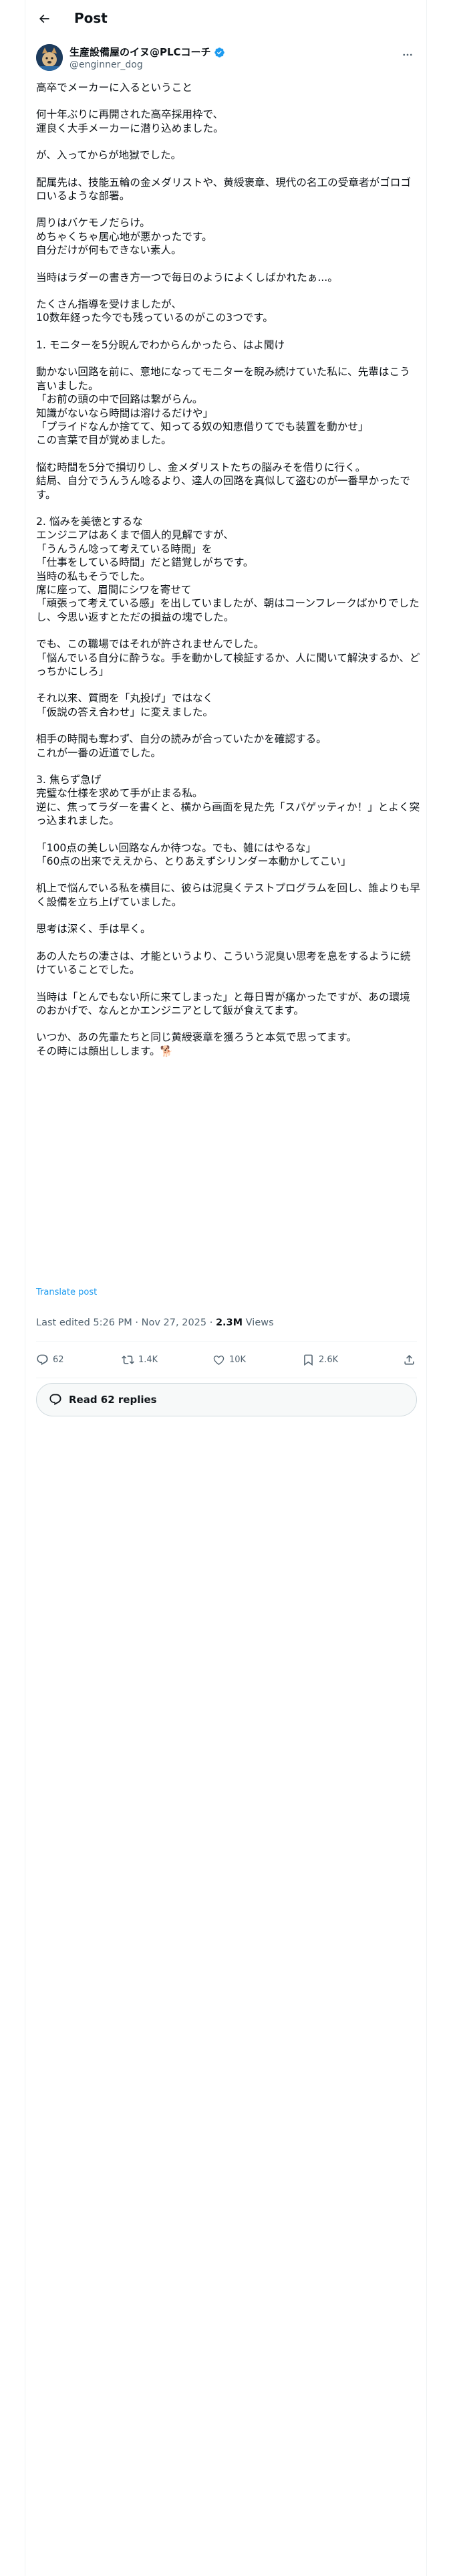 The width and height of the screenshot is (451, 2576). Describe the element at coordinates (130, 121) in the screenshot. I see `post-paragraph: 何十年ぶりに再開された高卒採用枠で、 運良く大手メーカーに潜り込めました。` at that location.